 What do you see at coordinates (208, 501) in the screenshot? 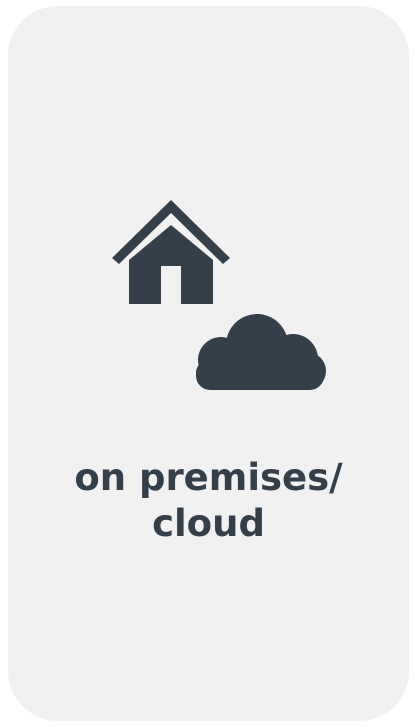
I see `tile-caption: on premises/ cloud` at bounding box center [208, 501].